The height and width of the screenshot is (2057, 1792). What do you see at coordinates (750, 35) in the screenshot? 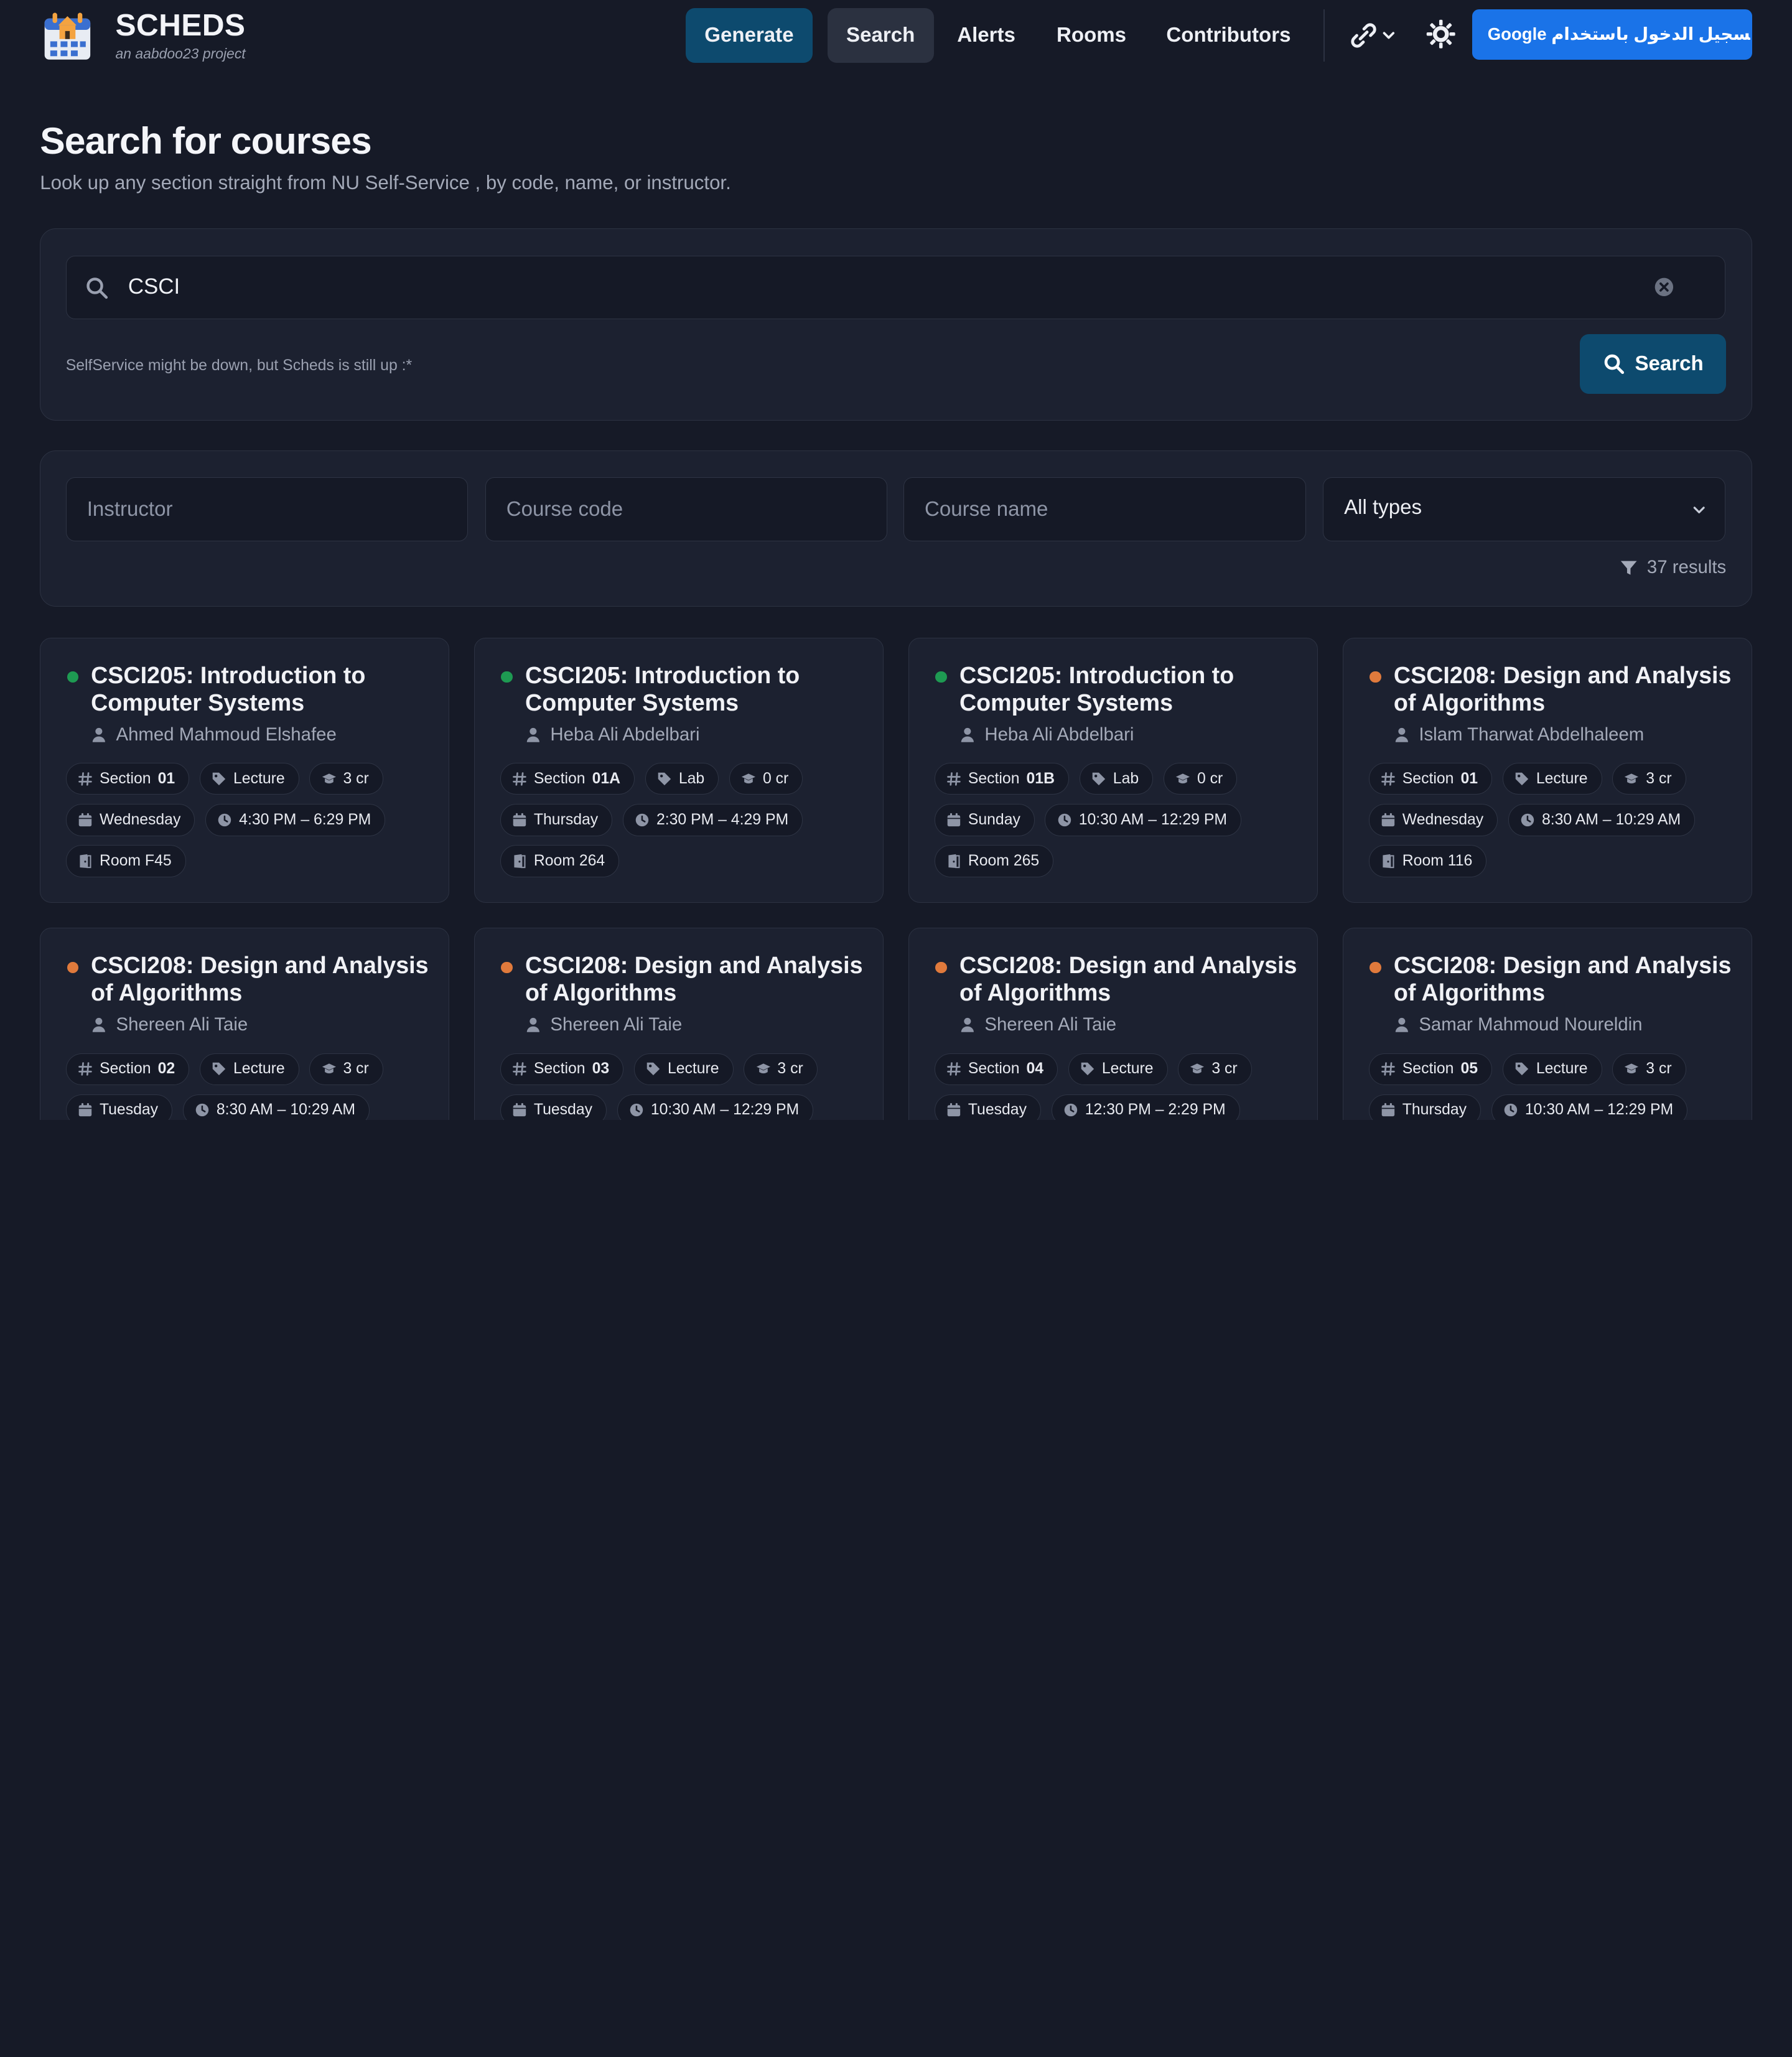
I see `nav-generate-button: Generate` at bounding box center [750, 35].